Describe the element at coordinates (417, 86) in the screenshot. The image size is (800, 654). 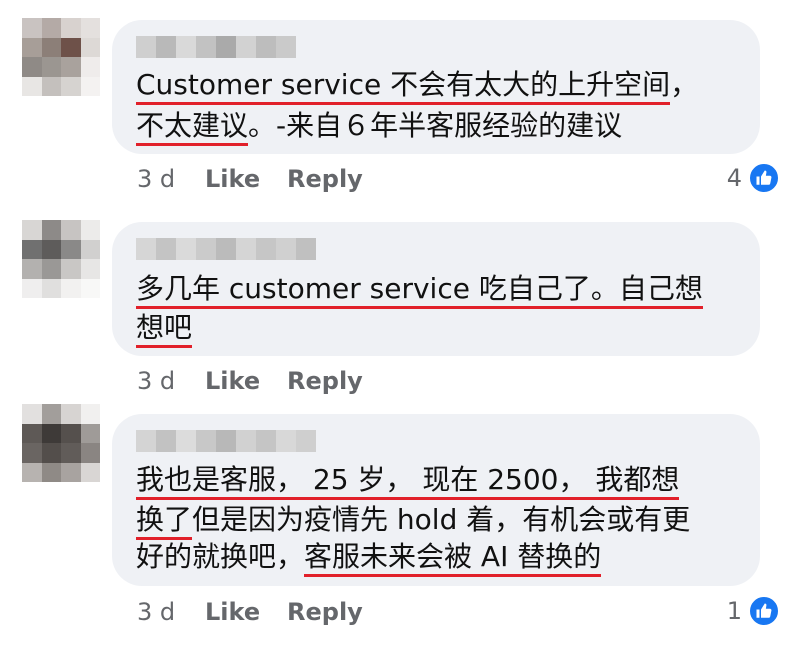
I see `comment-text-line: Customer service 不会有太大的上升空间，` at that location.